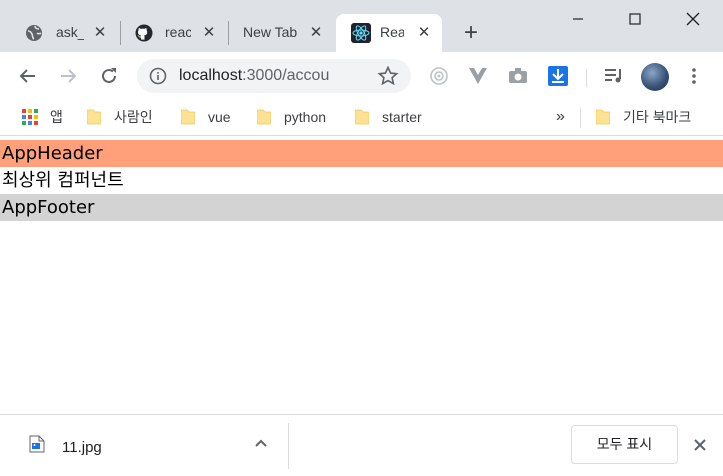 This screenshot has height=476, width=723. I want to click on github-icon, so click(144, 33).